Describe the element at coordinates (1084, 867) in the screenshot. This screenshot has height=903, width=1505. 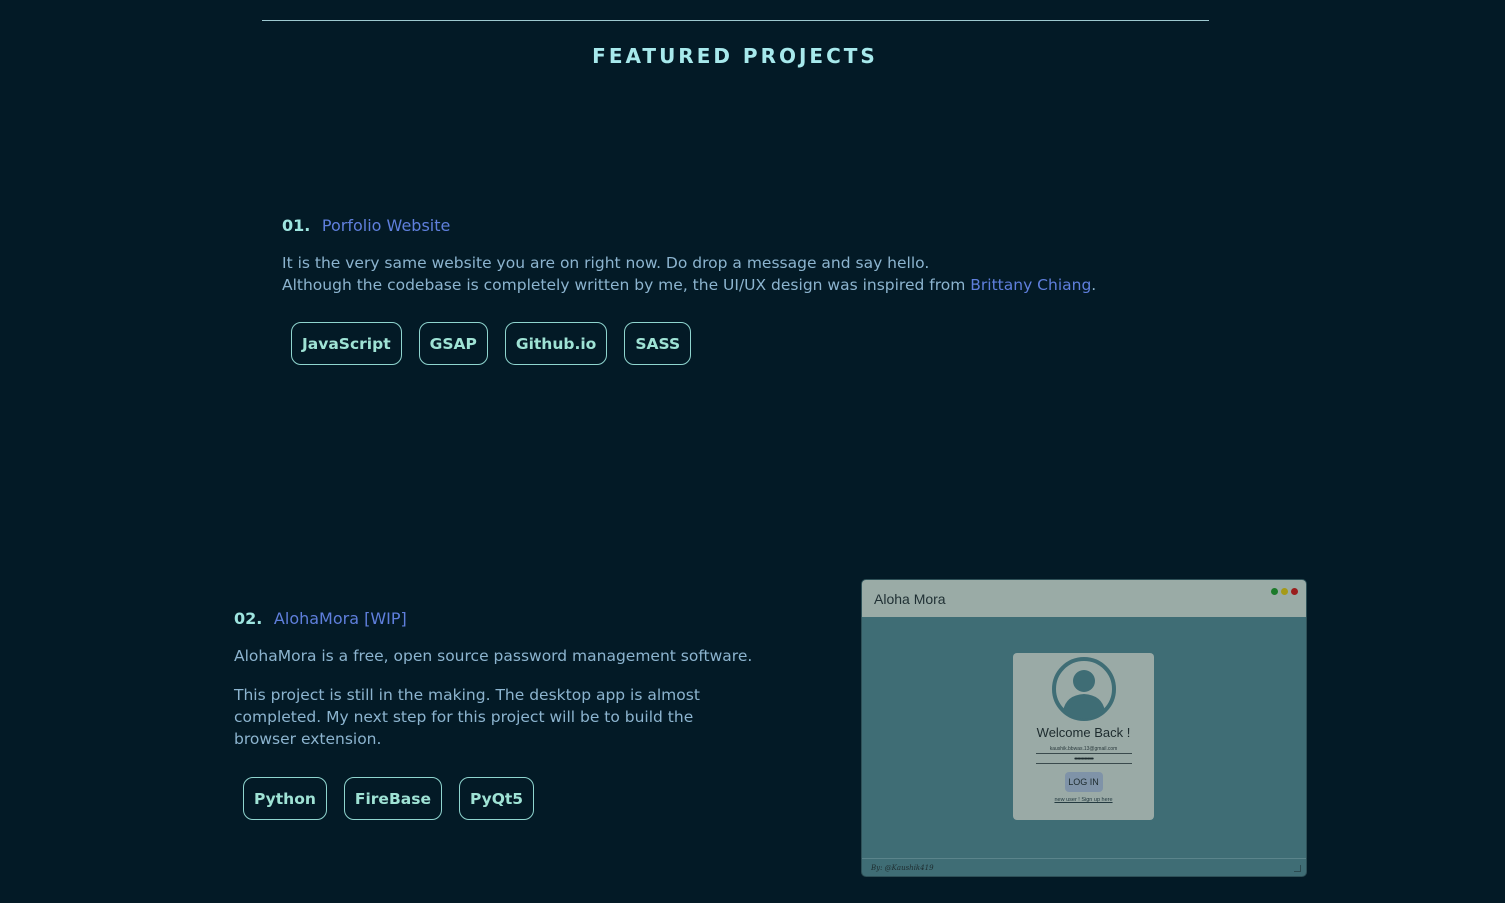
I see `preview-footer: By: @Kaushik419` at that location.